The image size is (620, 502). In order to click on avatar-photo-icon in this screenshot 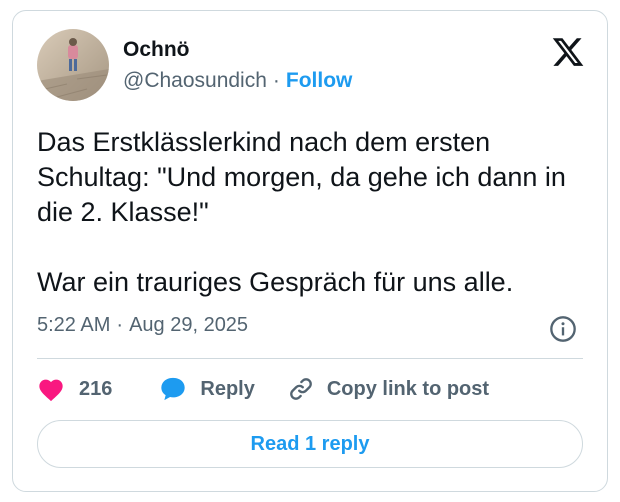, I will do `click(73, 65)`.